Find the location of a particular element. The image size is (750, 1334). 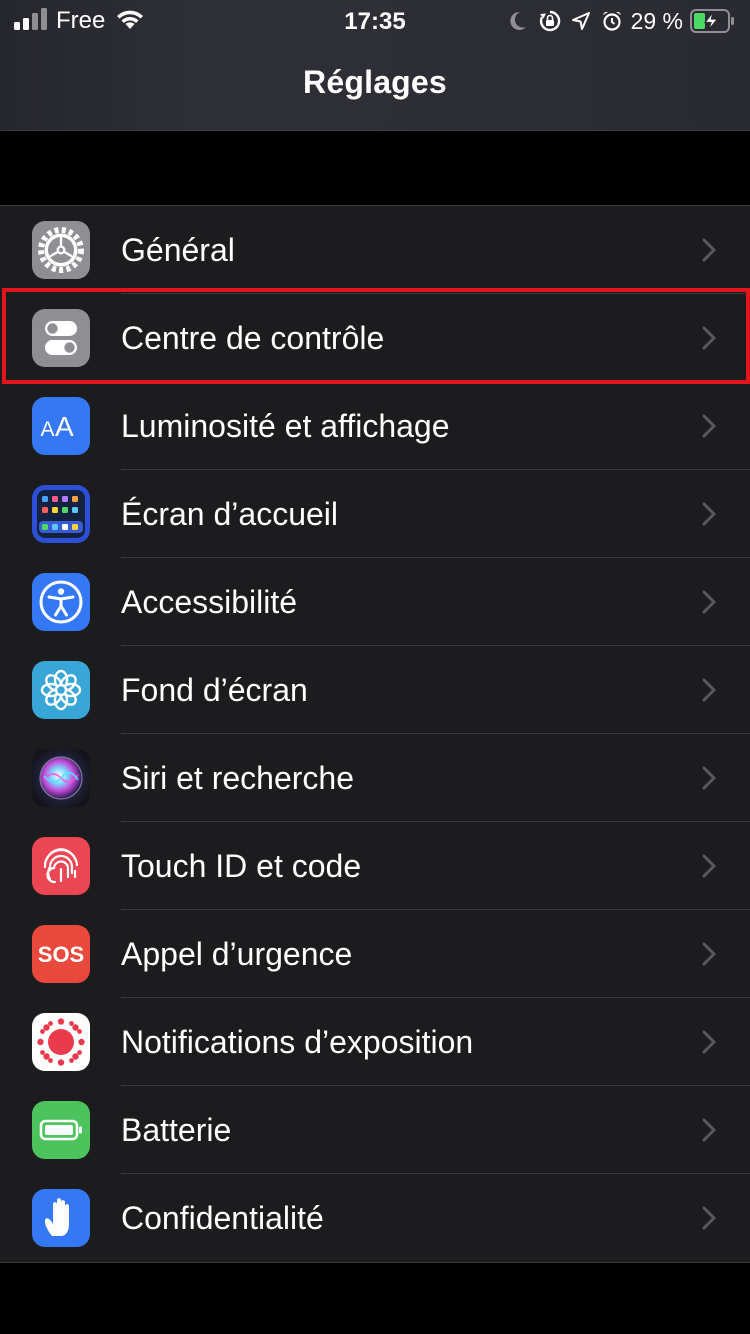

moon-icon is located at coordinates (517, 21).